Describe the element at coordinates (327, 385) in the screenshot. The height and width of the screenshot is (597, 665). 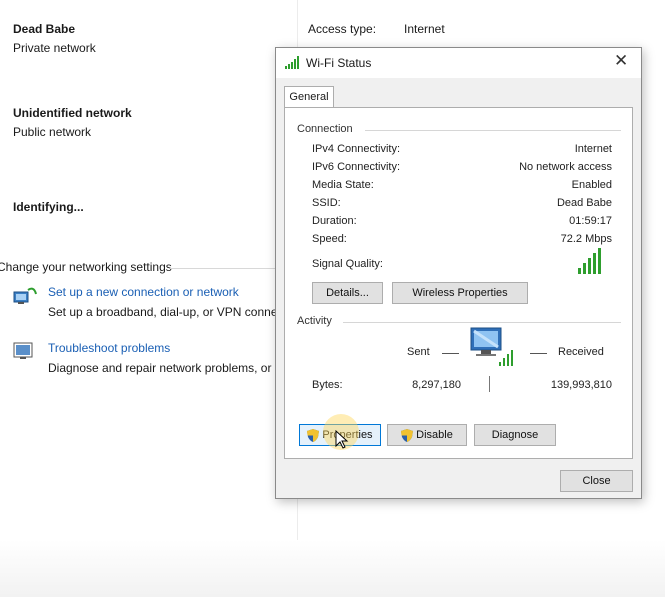
I see `bytes-label: Bytes:` at that location.